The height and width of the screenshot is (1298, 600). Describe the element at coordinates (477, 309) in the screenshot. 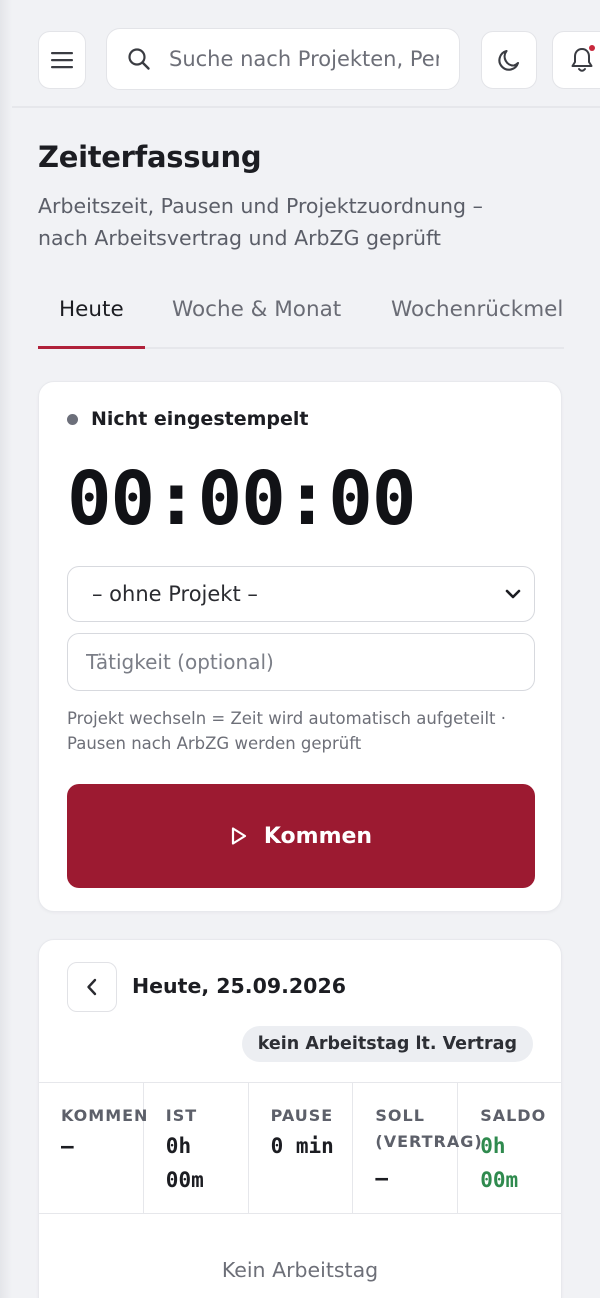

I see `tab-wochenrueckmeldung: Wochenrückmel` at that location.